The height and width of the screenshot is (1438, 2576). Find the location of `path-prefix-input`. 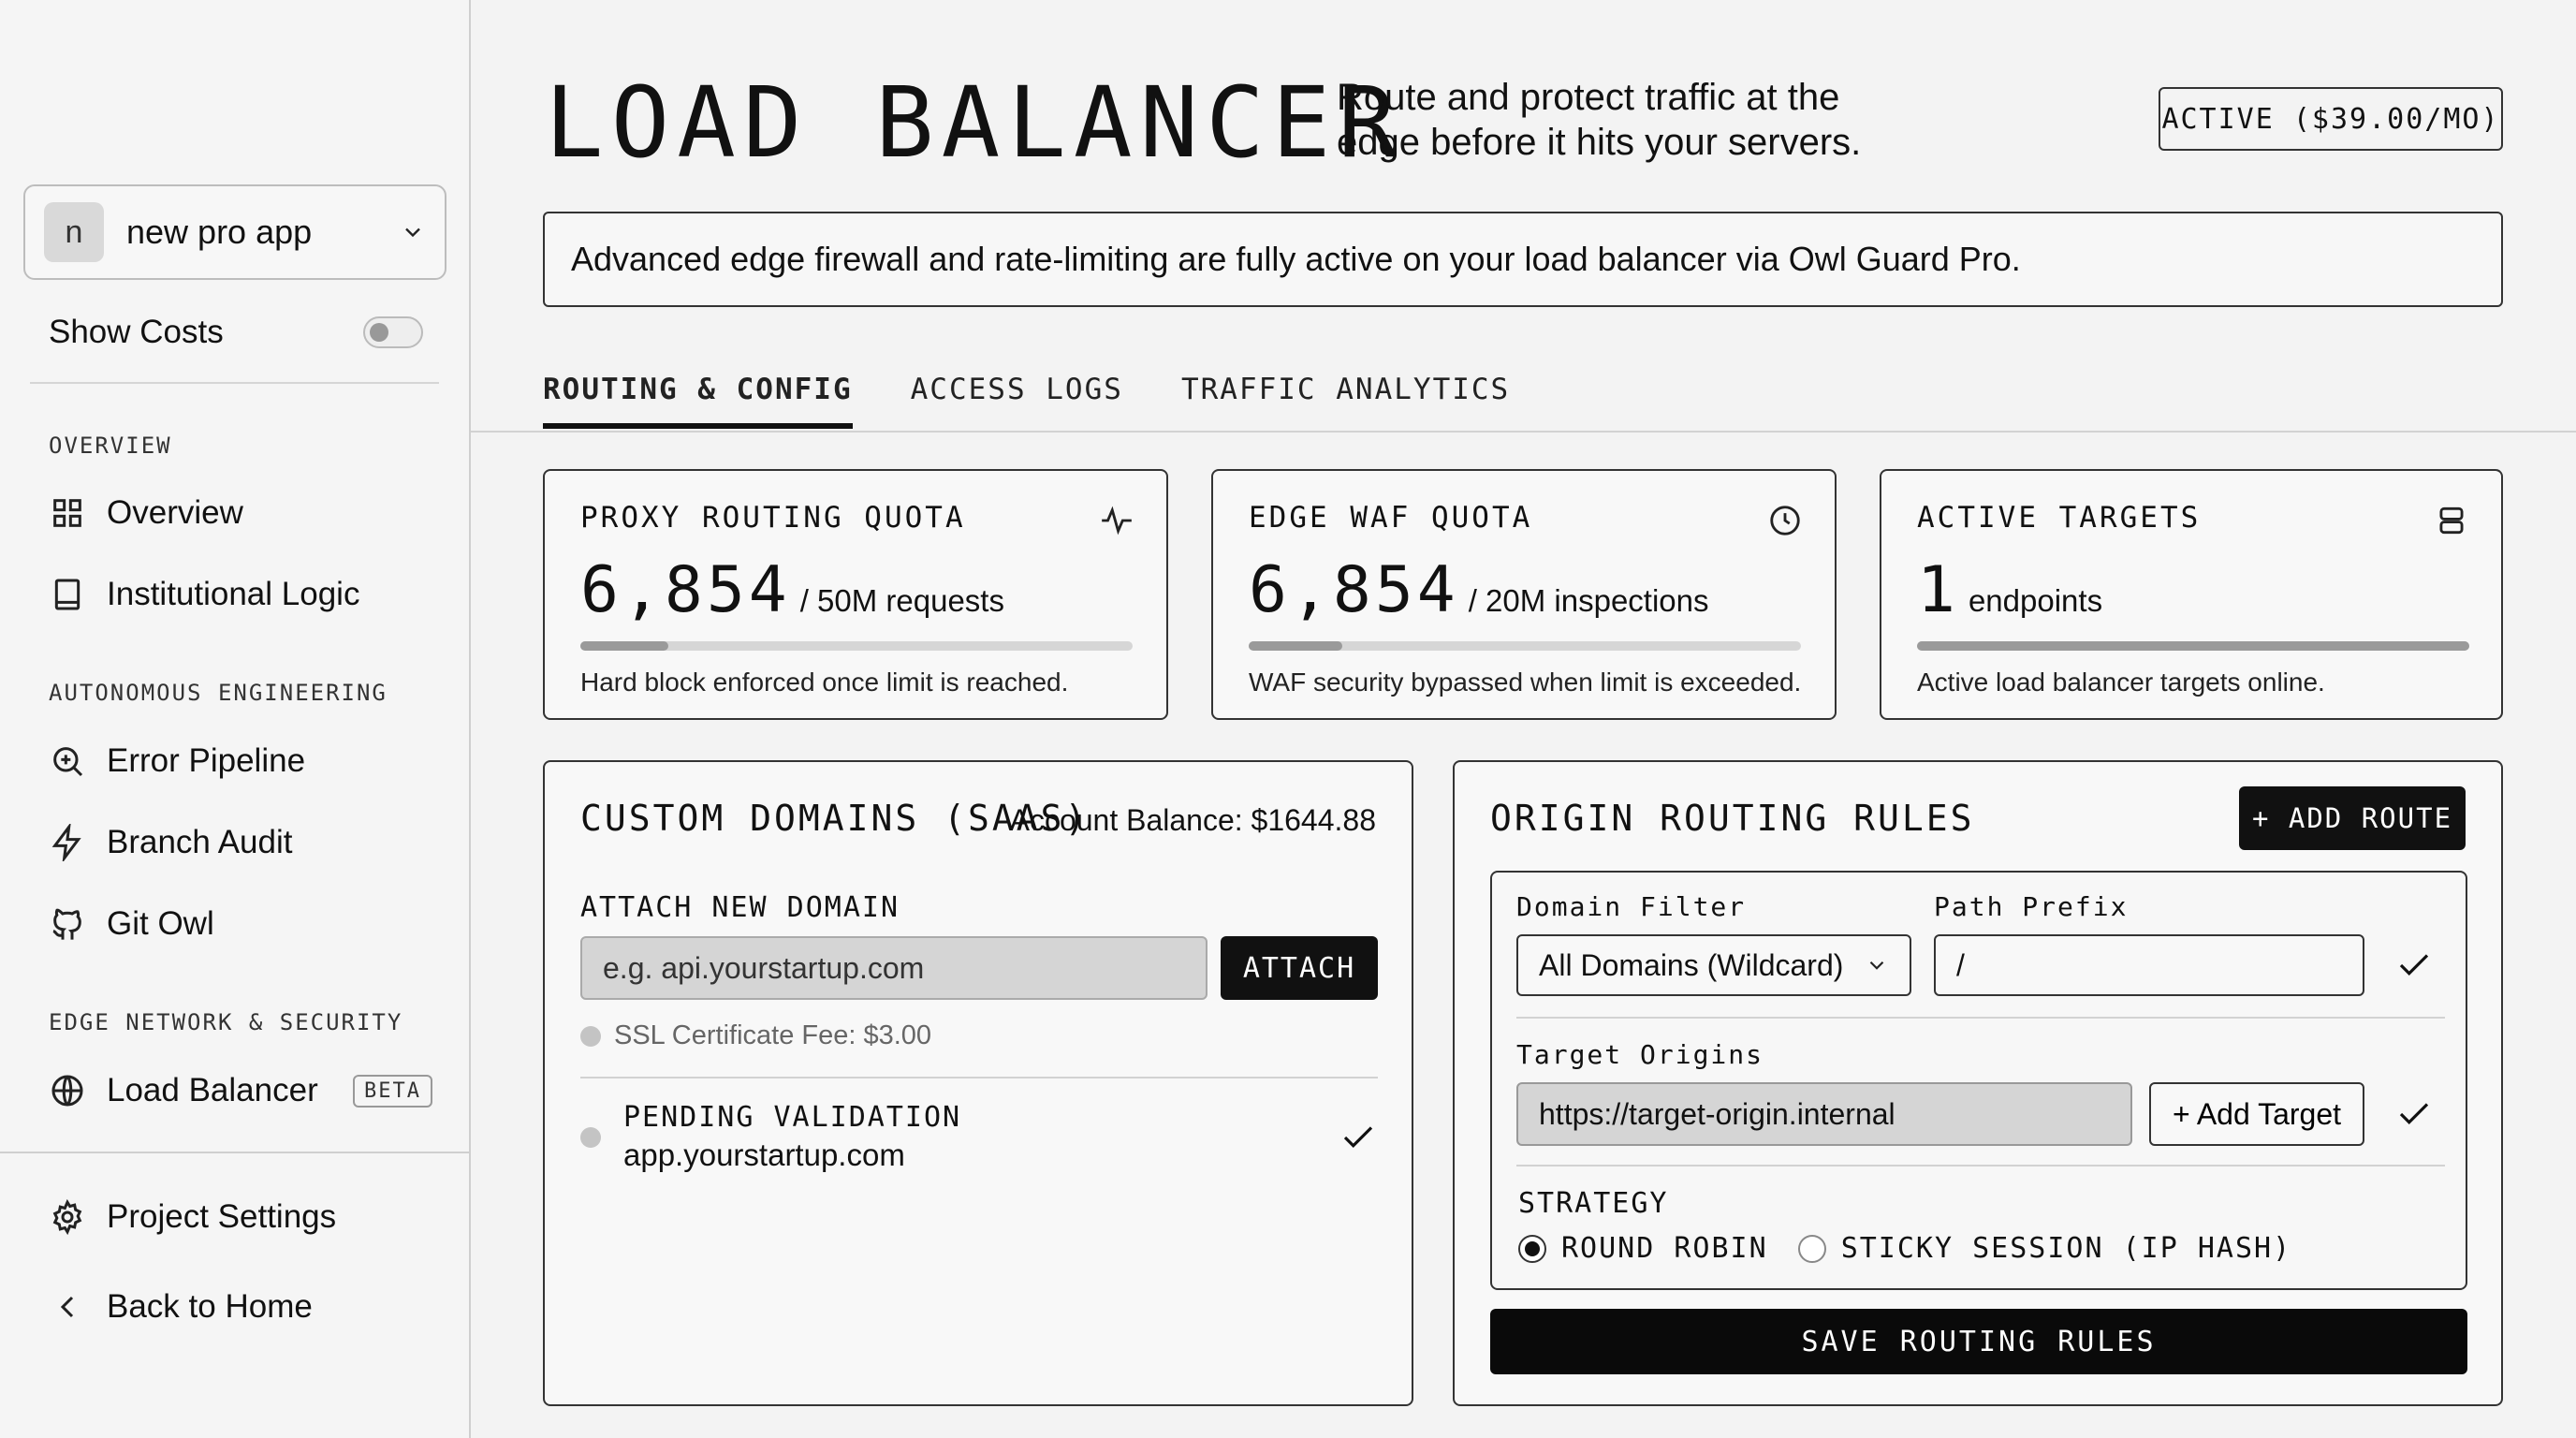

path-prefix-input is located at coordinates (2149, 965).